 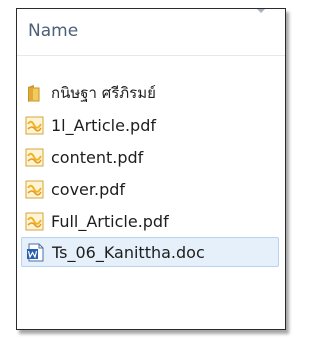 What do you see at coordinates (34, 93) in the screenshot?
I see `folder-icon` at bounding box center [34, 93].